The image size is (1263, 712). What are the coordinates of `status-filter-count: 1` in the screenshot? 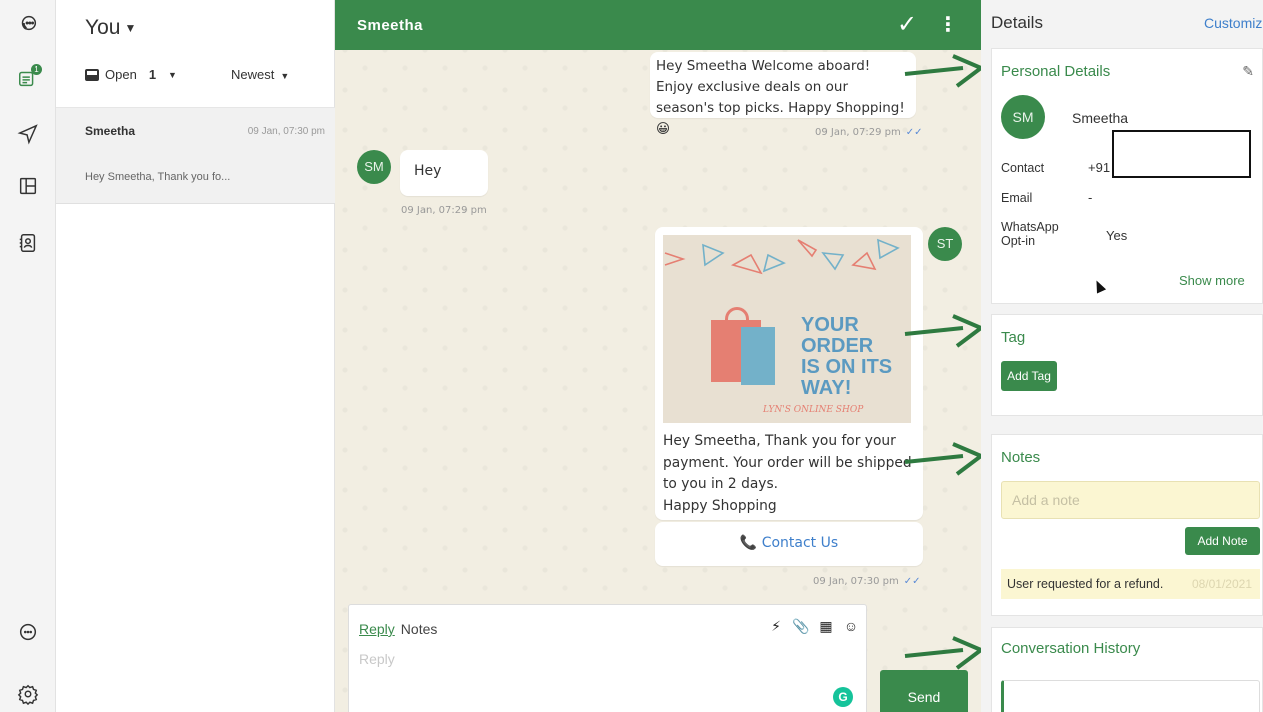 It's located at (152, 74).